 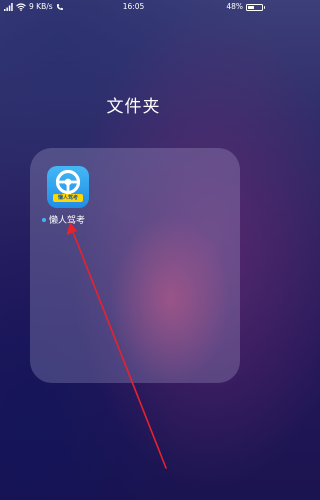 I want to click on app-lanren-jiakao: 懒人驾考 懒人驾考, so click(x=68, y=199).